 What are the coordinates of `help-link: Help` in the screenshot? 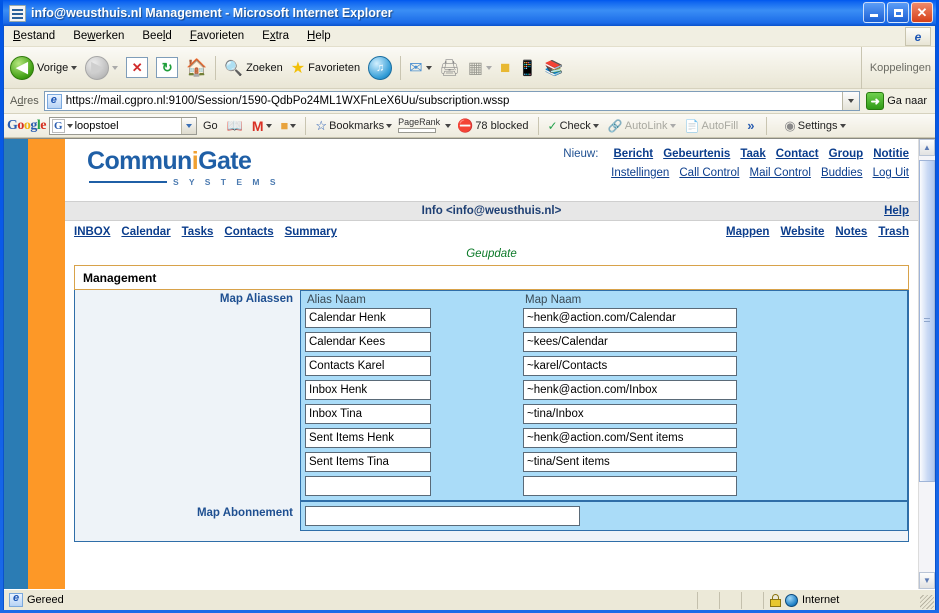 It's located at (896, 211).